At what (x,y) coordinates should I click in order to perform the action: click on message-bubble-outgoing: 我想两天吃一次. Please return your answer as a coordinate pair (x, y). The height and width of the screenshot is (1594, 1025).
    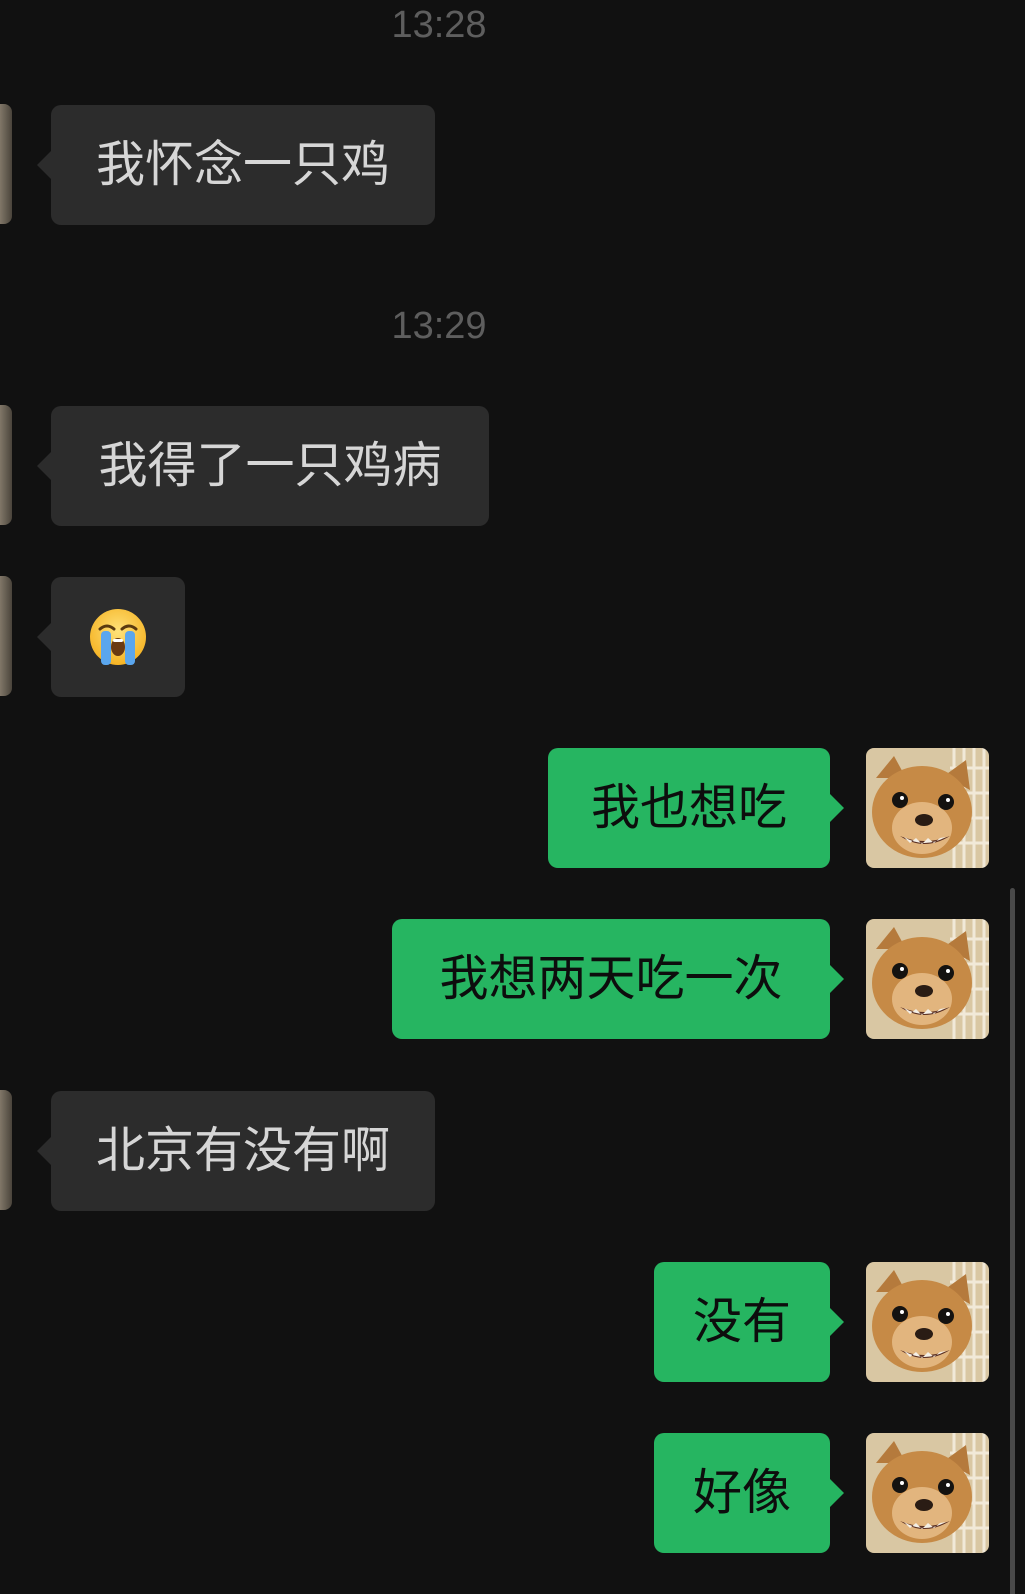
    Looking at the image, I should click on (618, 979).